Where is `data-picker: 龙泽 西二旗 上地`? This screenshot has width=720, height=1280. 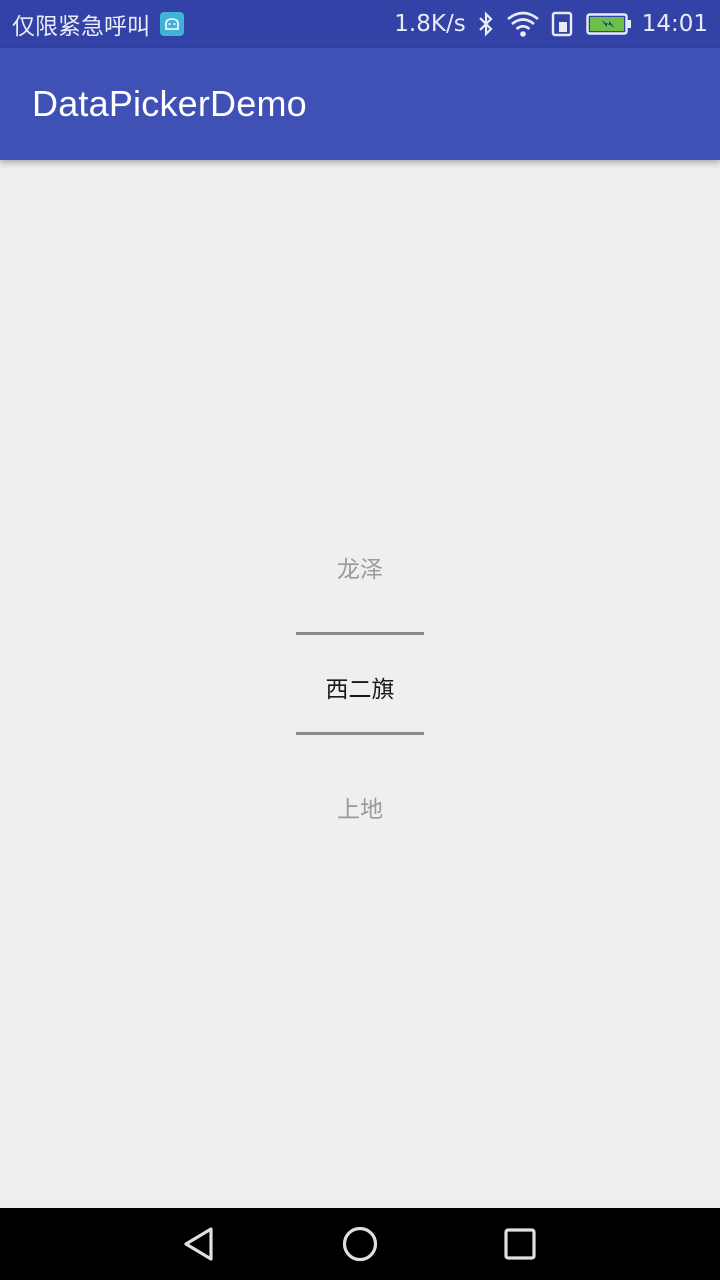 data-picker: 龙泽 西二旗 上地 is located at coordinates (360, 690).